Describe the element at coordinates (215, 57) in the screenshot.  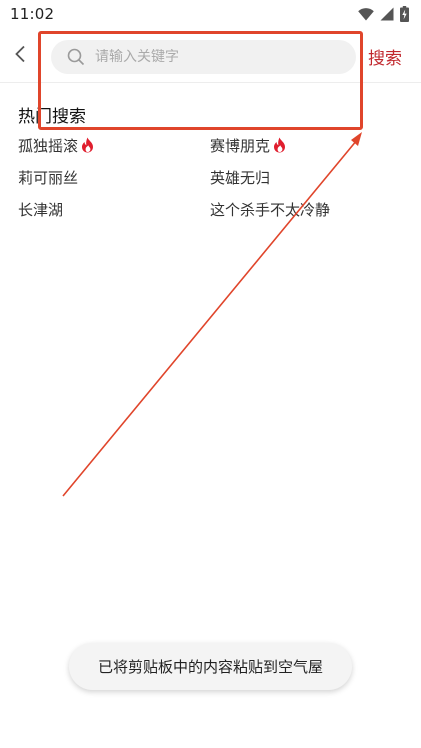
I see `search-input` at that location.